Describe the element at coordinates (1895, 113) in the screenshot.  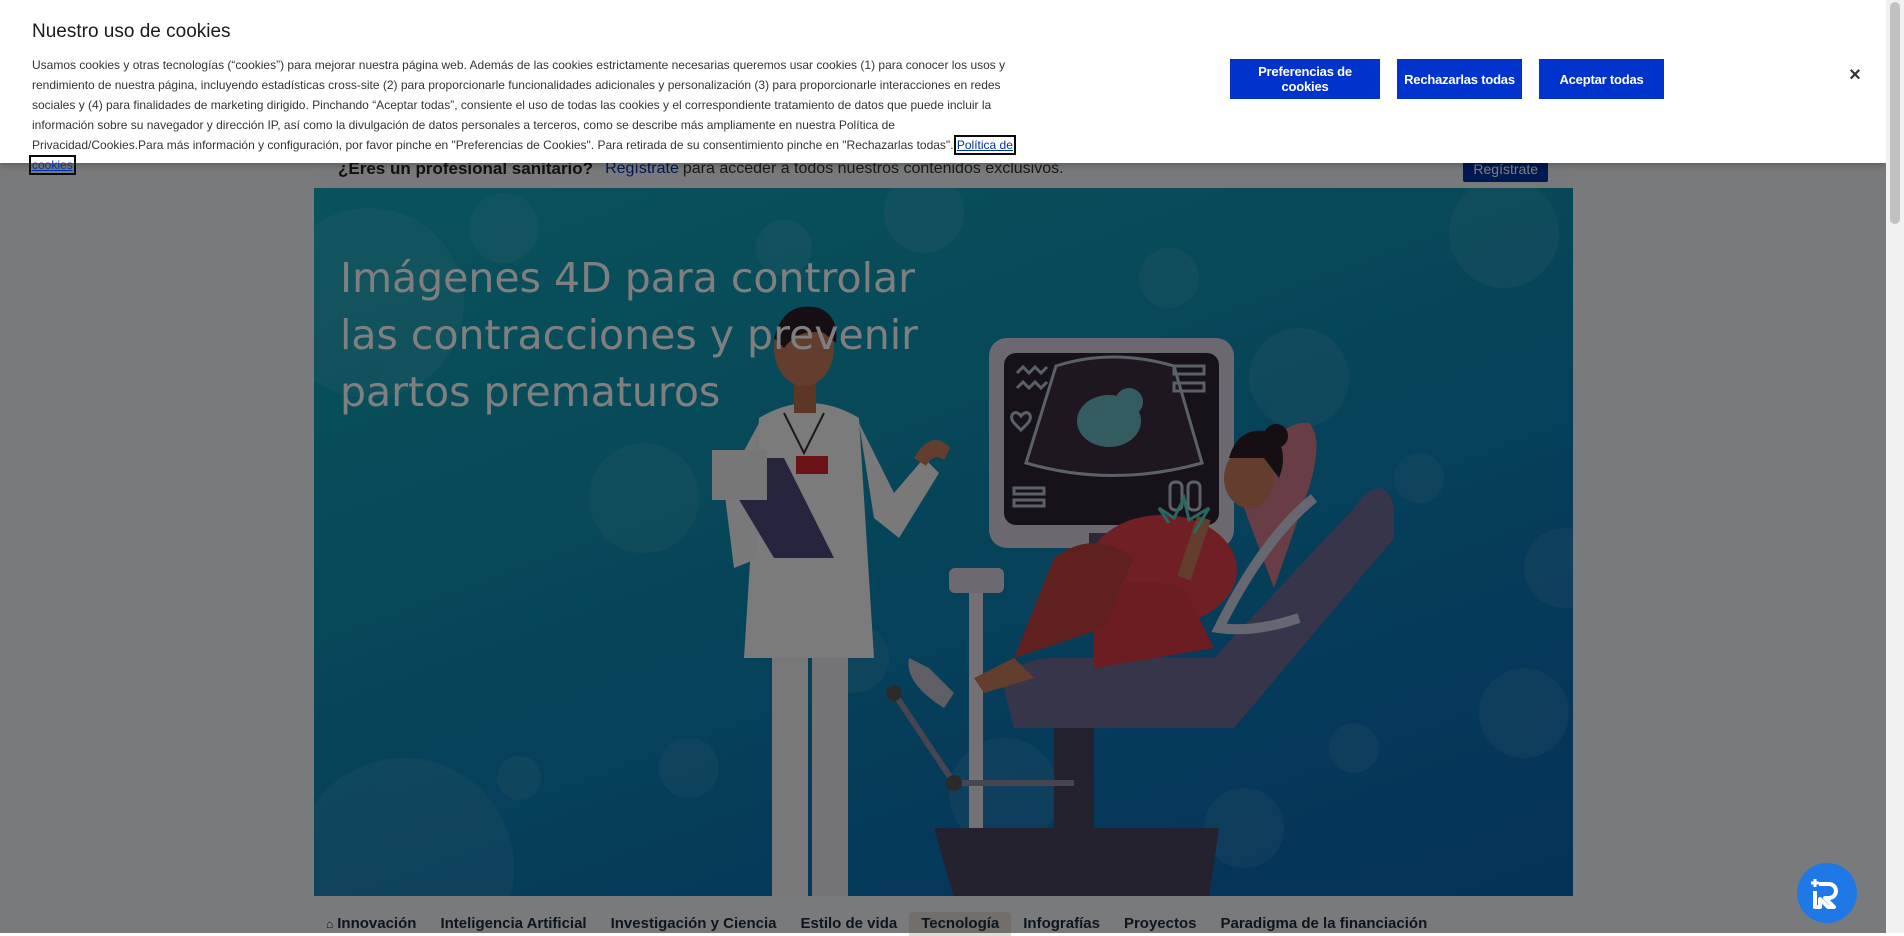
I see `scrollbar-thumb` at that location.